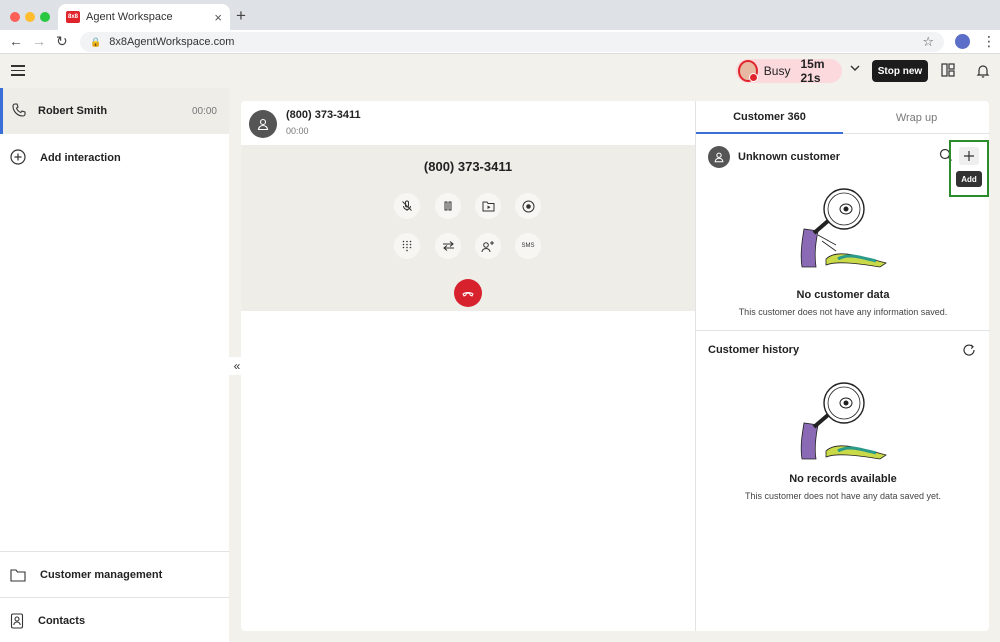  Describe the element at coordinates (468, 123) in the screenshot. I see `call-header: (800) 373-3411 00:00` at that location.